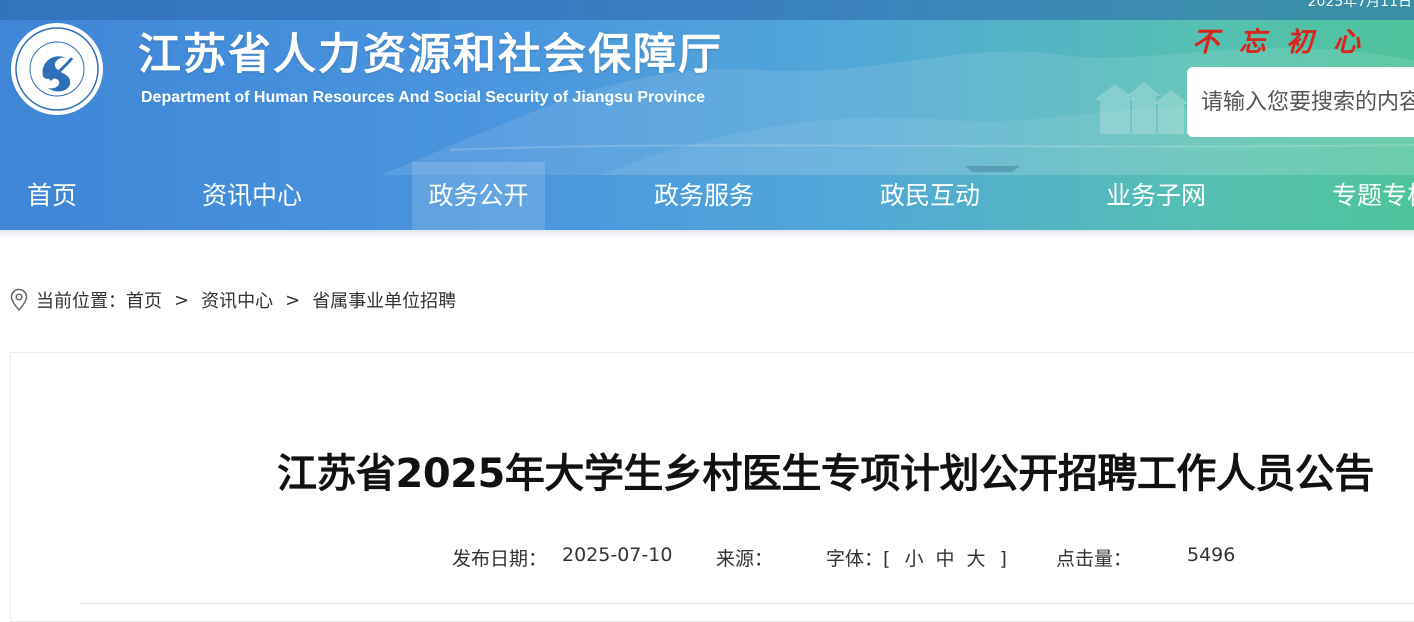 The width and height of the screenshot is (1414, 622). Describe the element at coordinates (887, 559) in the screenshot. I see `font-size-bracket-open: [` at that location.